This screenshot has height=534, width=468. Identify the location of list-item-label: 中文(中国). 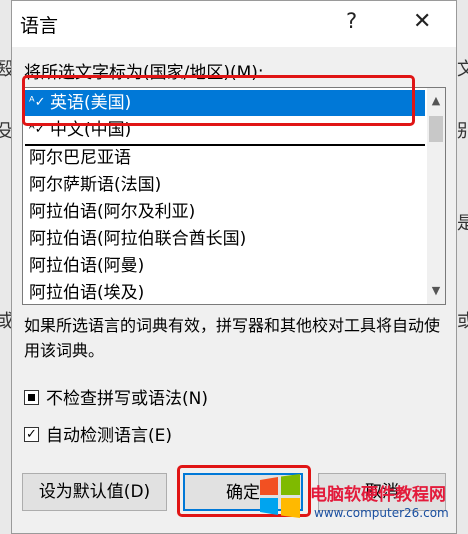
(91, 130).